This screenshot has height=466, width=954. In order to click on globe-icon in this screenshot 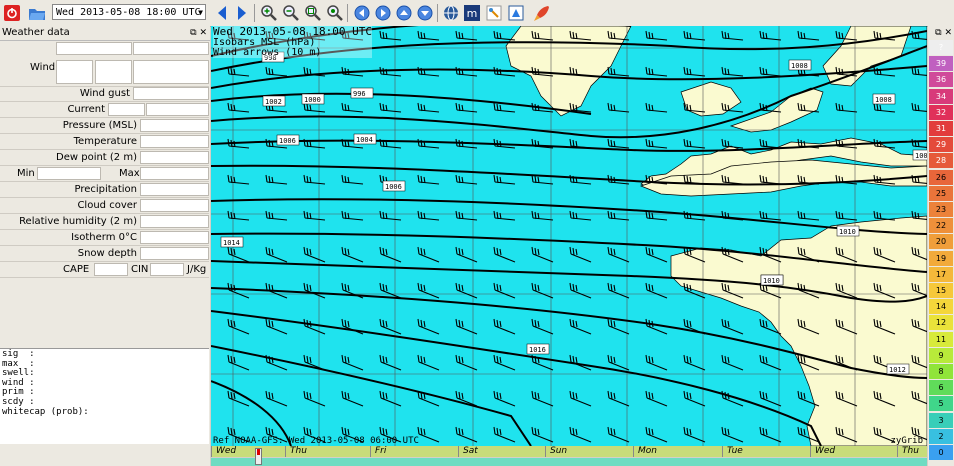, I will do `click(451, 13)`.